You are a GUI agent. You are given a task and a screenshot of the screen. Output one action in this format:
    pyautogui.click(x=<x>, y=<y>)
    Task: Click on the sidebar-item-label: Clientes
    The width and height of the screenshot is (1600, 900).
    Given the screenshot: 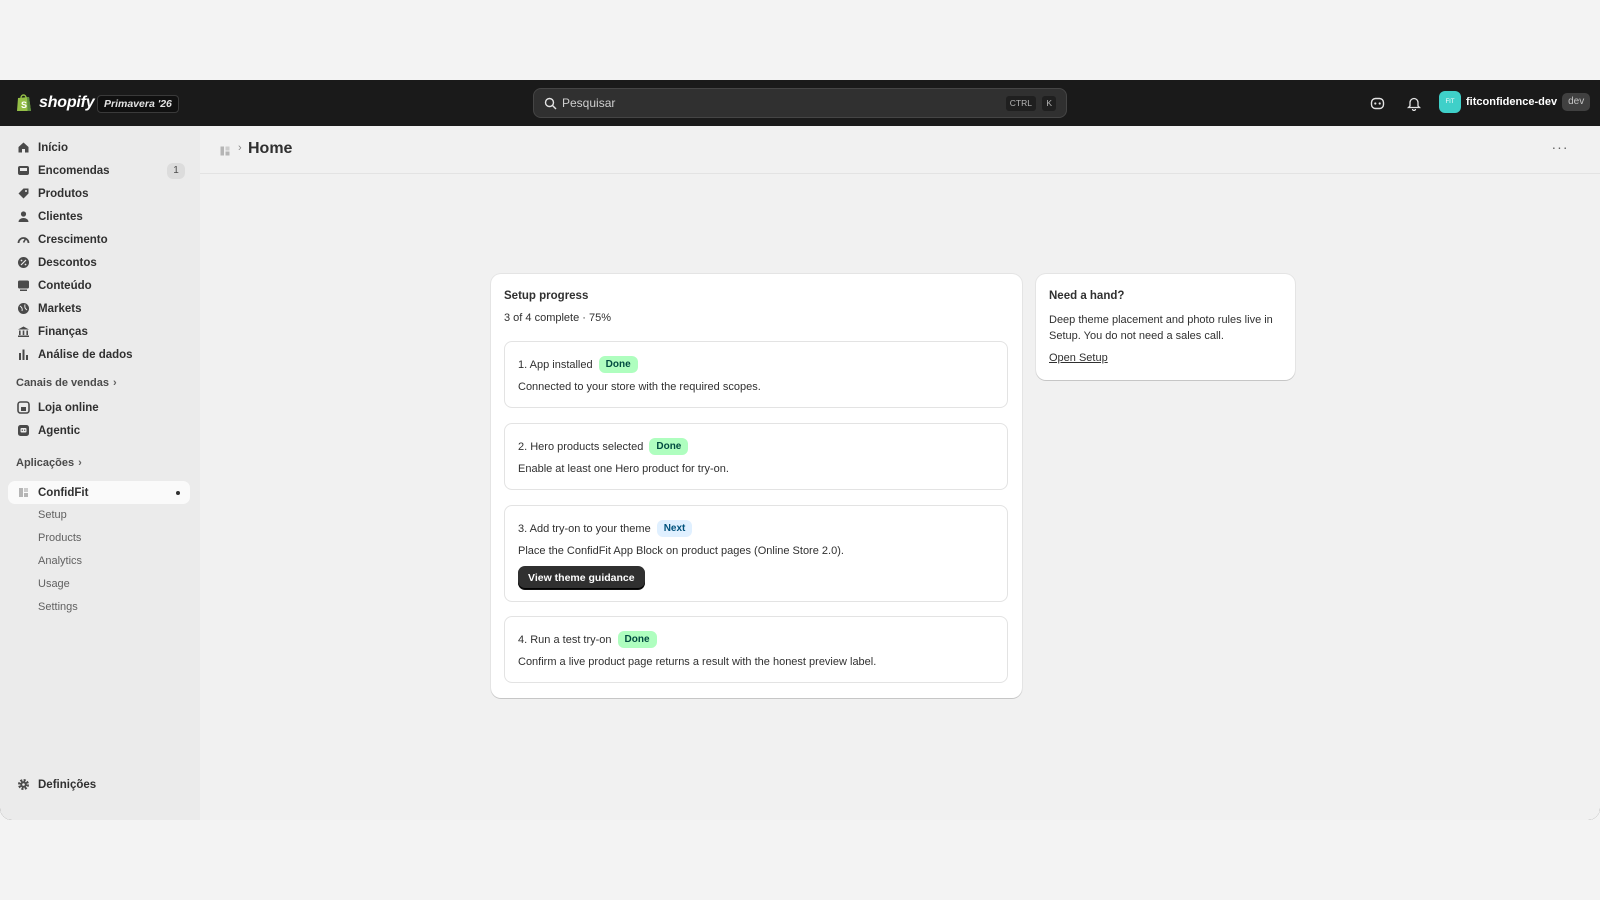 What is the action you would take?
    pyautogui.click(x=60, y=216)
    